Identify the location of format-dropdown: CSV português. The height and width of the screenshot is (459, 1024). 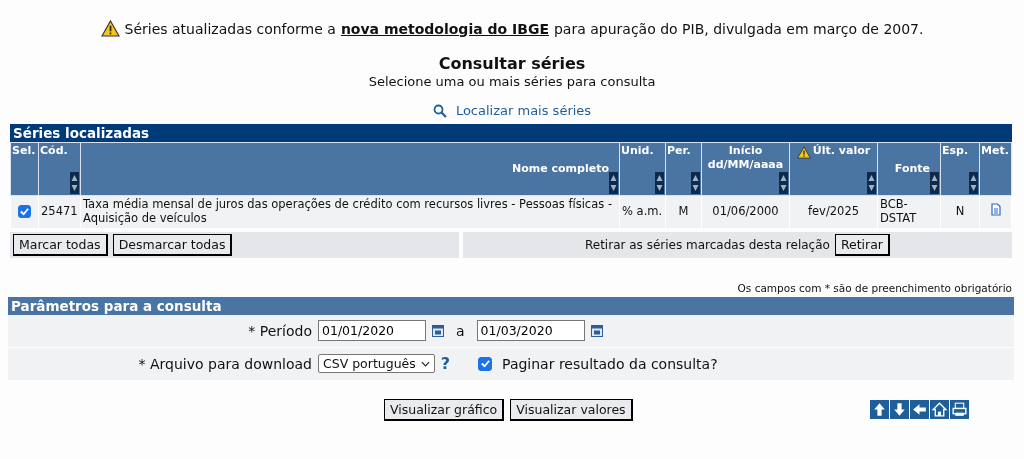
(376, 364).